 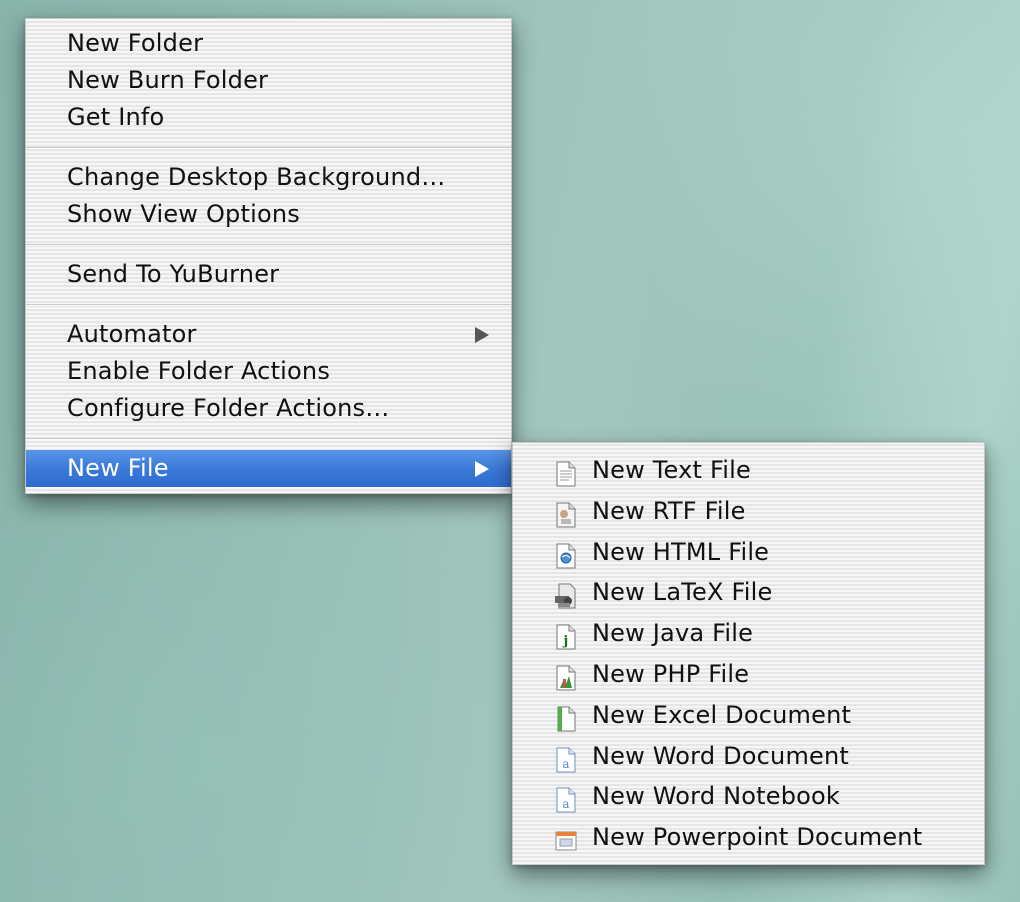 I want to click on menu-item-automator: Automator, so click(x=268, y=334).